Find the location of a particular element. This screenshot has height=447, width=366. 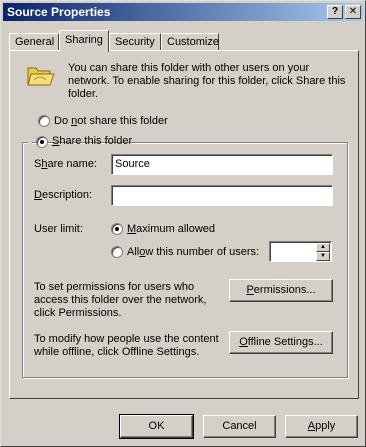

do-not-share-label: Do not share this folder is located at coordinates (111, 121).